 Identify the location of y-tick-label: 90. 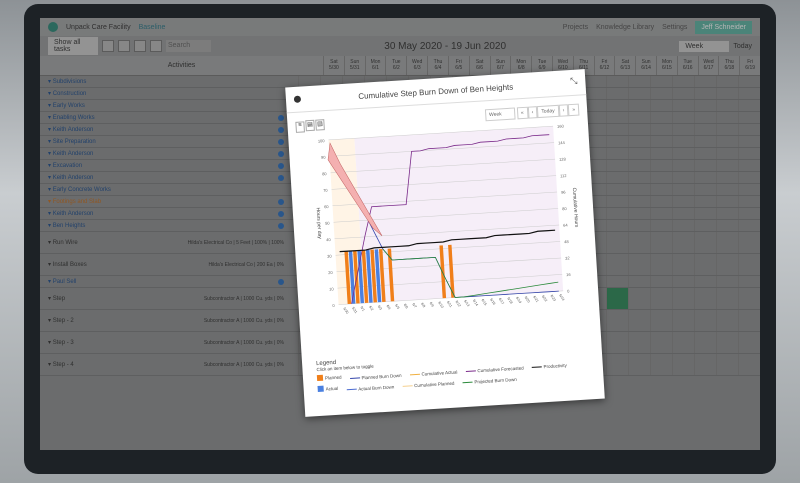
(324, 157).